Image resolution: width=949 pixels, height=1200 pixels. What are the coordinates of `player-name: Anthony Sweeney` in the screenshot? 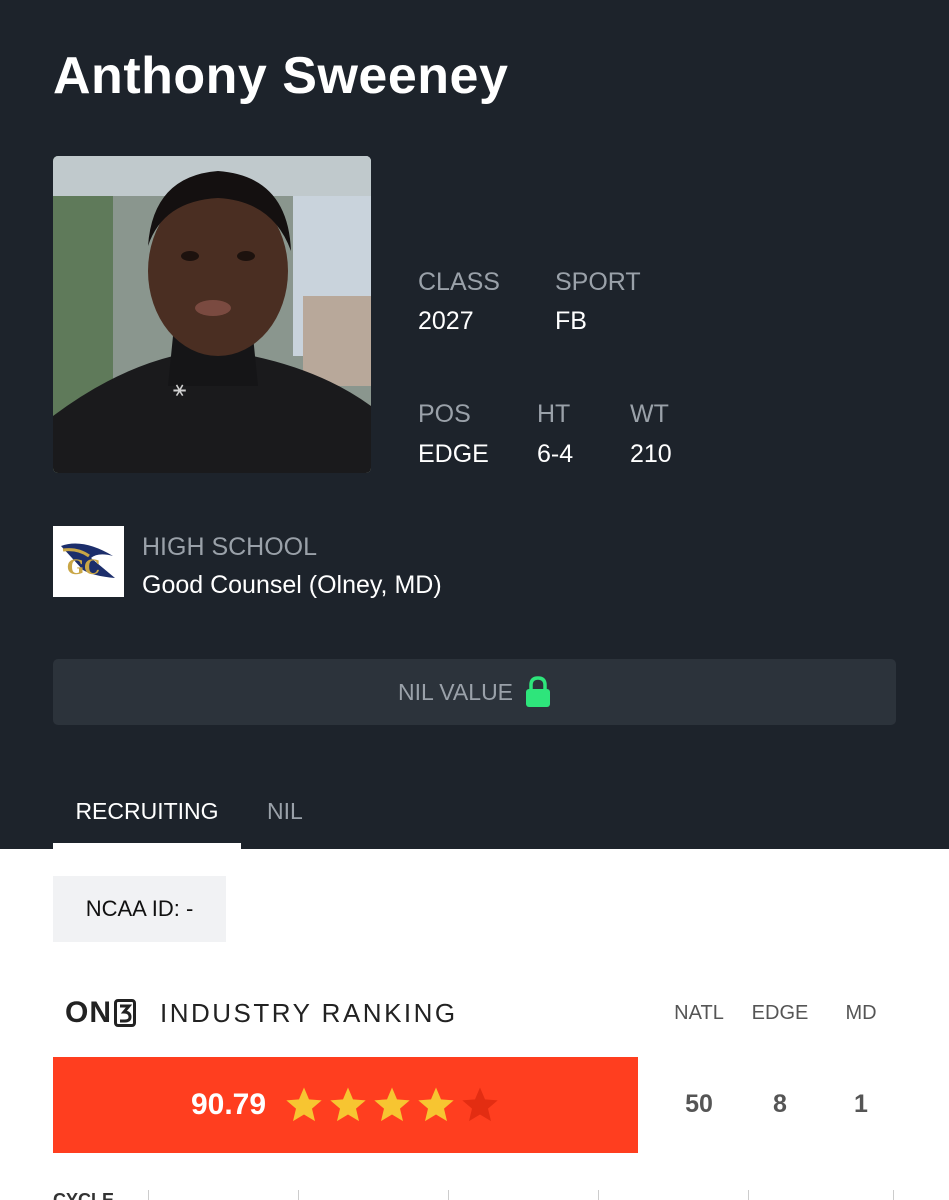 It's located at (281, 76).